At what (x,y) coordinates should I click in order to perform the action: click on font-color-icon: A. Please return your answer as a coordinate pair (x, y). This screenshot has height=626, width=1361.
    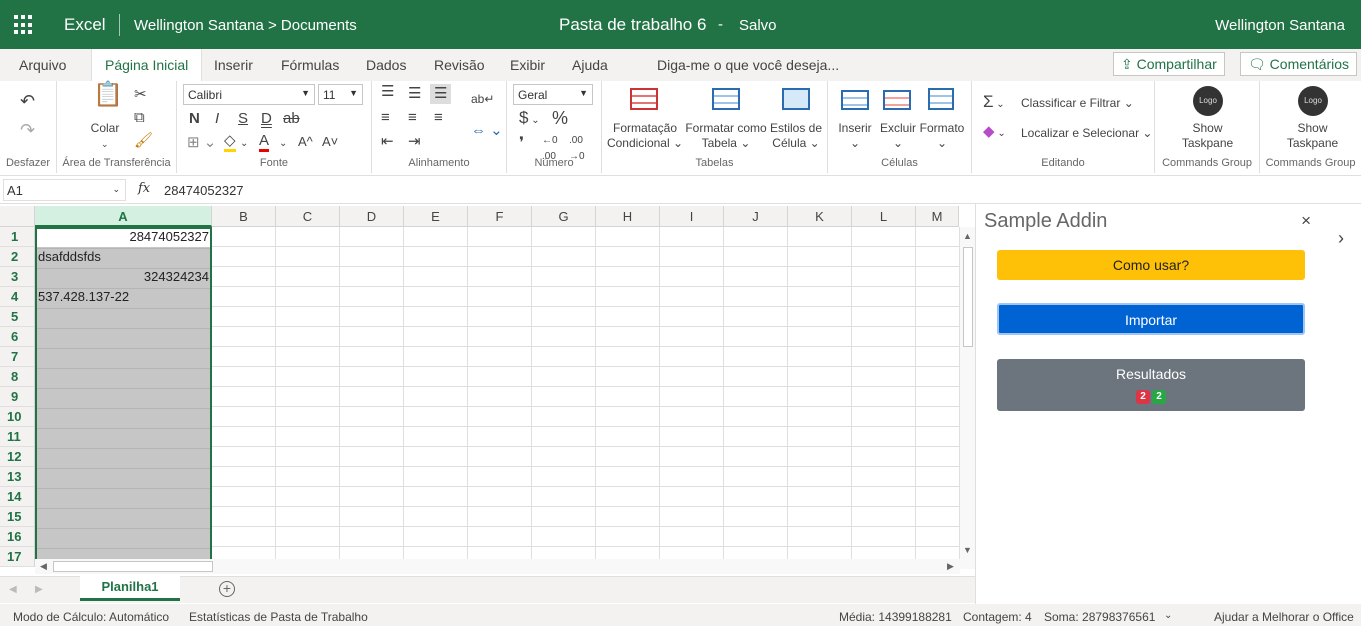
    Looking at the image, I should click on (264, 142).